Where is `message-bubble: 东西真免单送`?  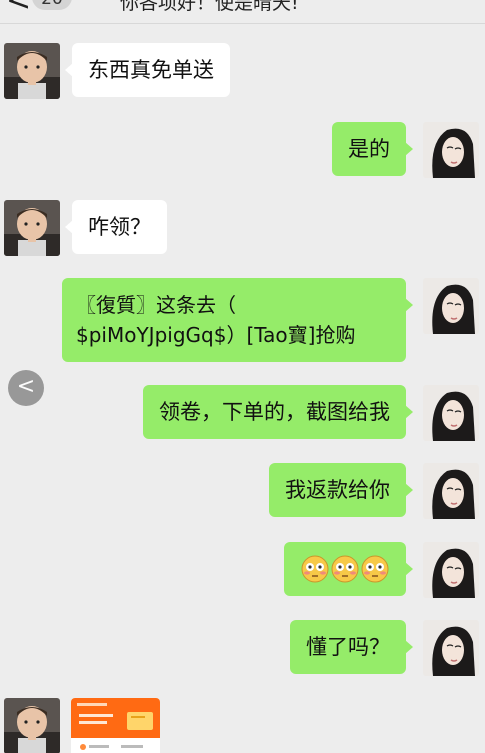
message-bubble: 东西真免单送 is located at coordinates (147, 70).